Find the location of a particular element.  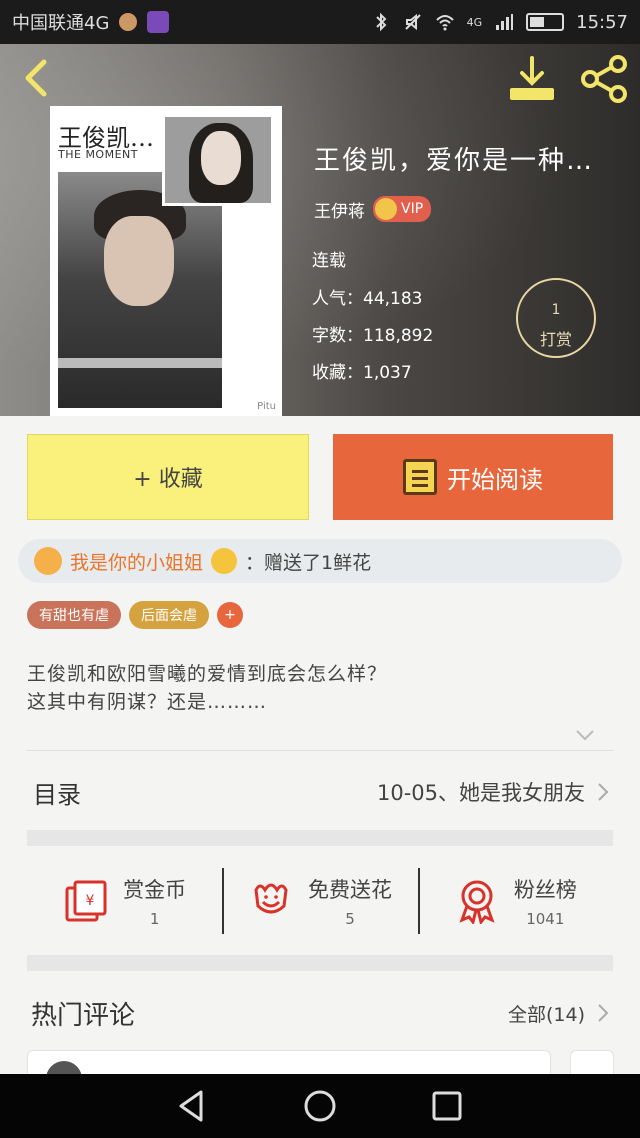

vip-label: VIP is located at coordinates (412, 209).